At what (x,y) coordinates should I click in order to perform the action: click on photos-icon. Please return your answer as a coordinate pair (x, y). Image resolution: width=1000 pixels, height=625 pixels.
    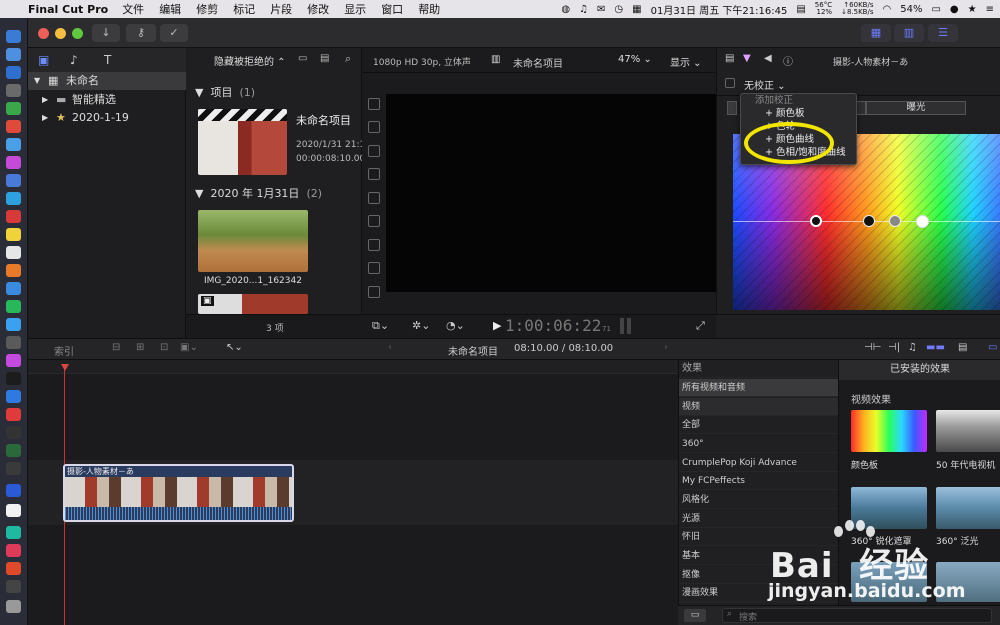
    Looking at the image, I should click on (13, 270).